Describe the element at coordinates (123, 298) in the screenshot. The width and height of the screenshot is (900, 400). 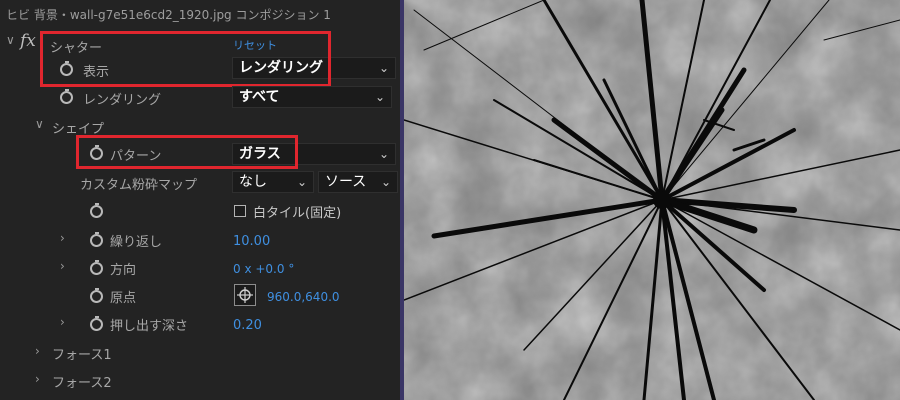
I see `origin-label: 原点` at that location.